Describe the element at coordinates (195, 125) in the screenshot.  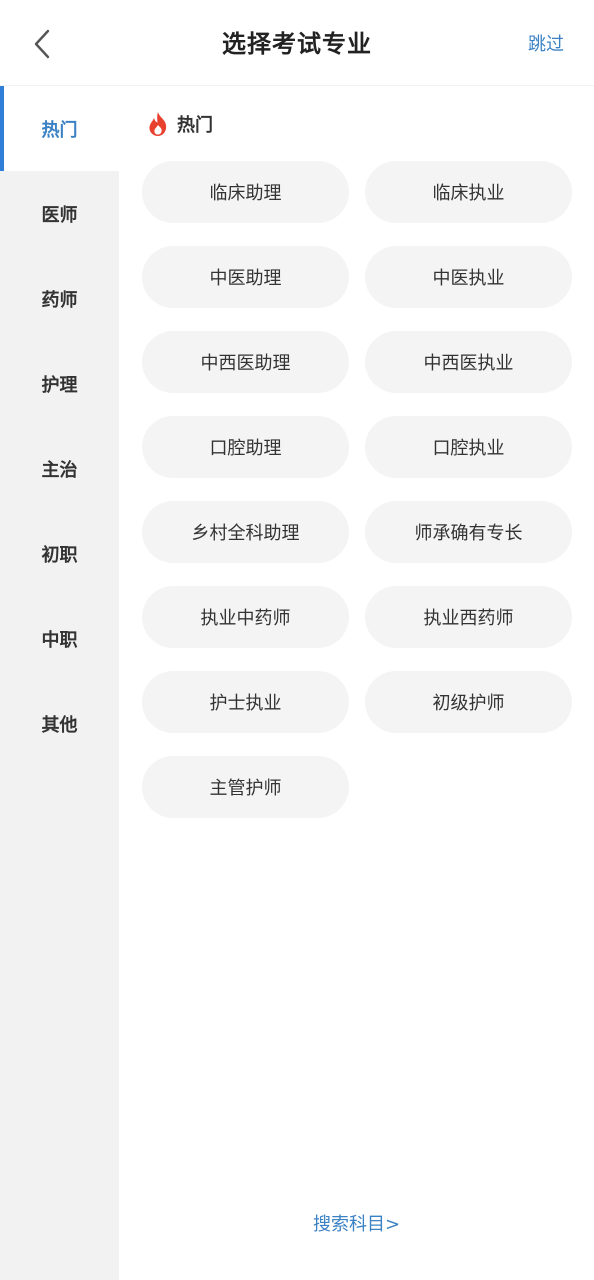
I see `section-title: 热门` at that location.